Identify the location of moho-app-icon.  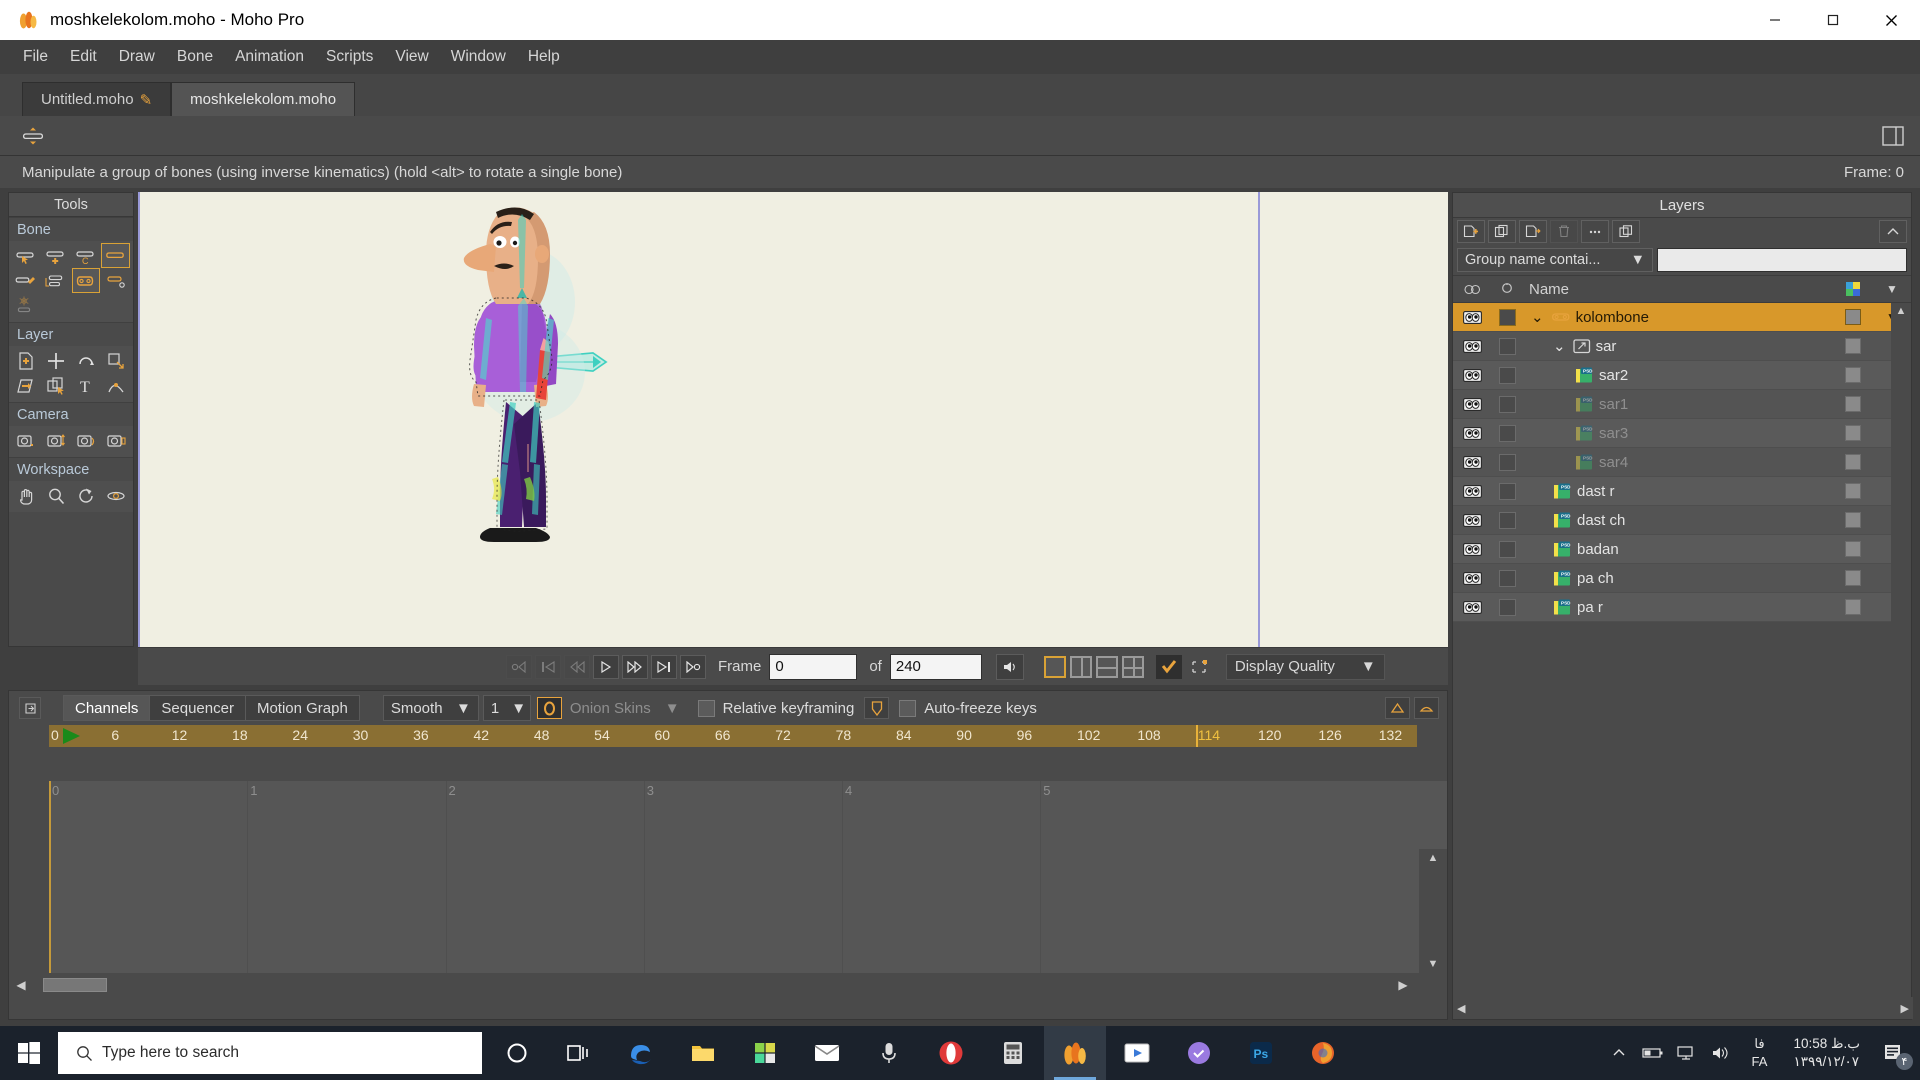
(1075, 1053).